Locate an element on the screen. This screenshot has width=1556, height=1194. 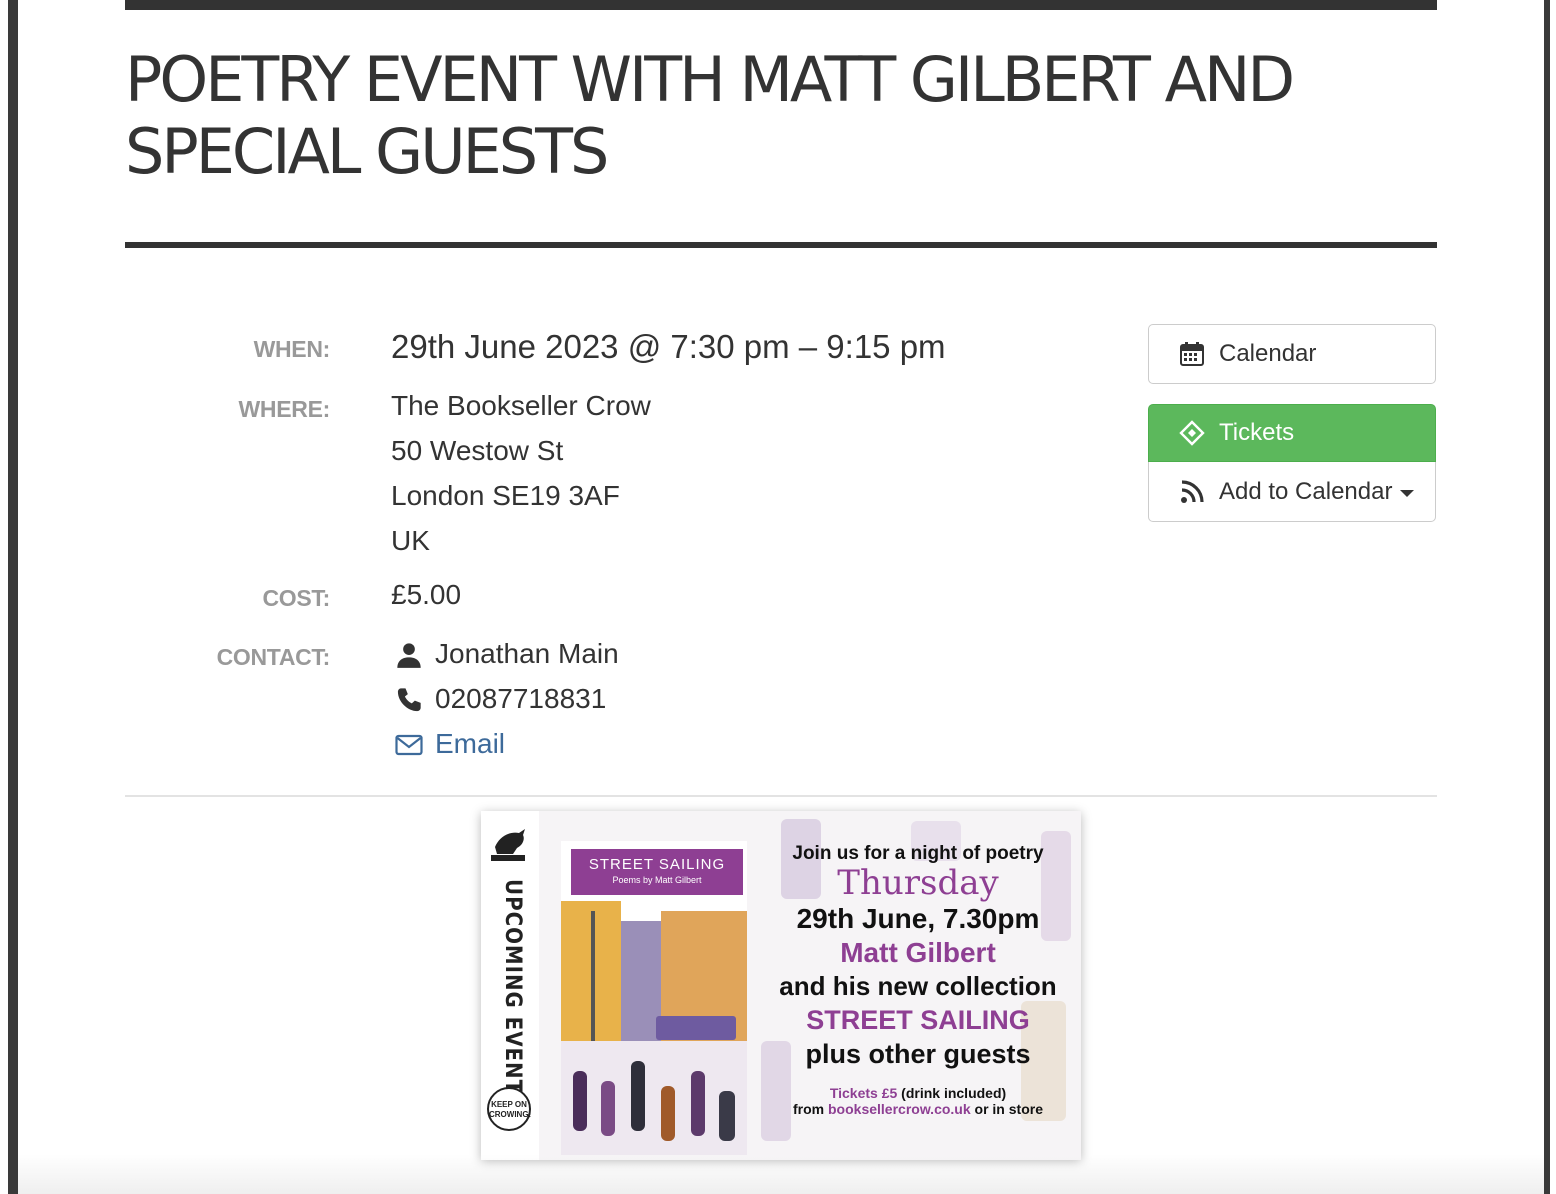
contact-label: CONTACT: is located at coordinates (273, 657).